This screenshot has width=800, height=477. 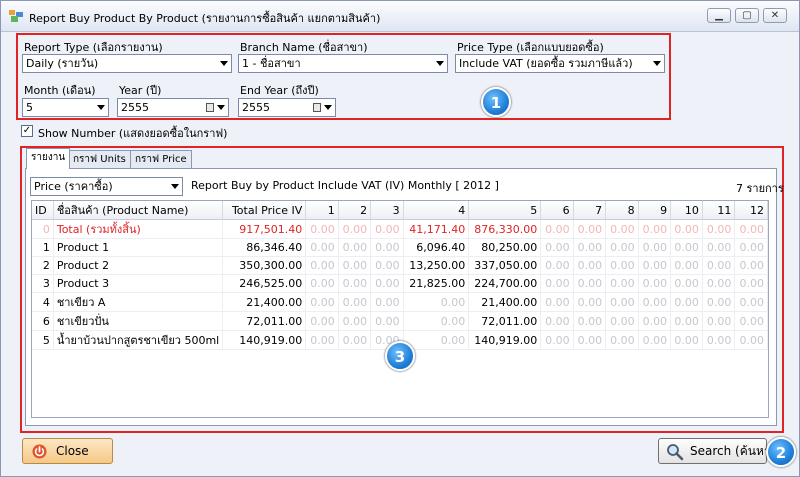 I want to click on show-number-label: Show Number (แสดงยอดซื้อในกราฟ), so click(x=133, y=133).